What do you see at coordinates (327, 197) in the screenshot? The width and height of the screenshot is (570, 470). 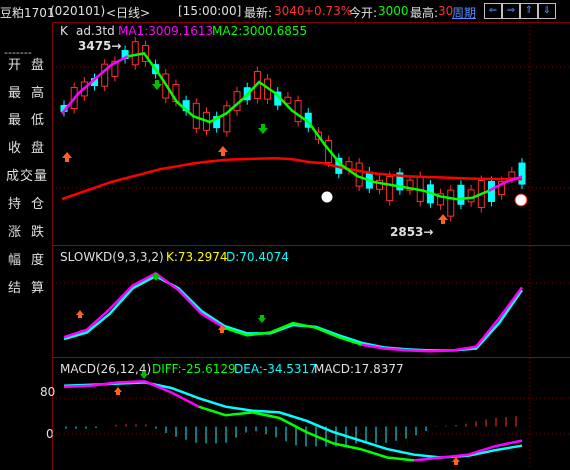 I see `sad-face-icon` at bounding box center [327, 197].